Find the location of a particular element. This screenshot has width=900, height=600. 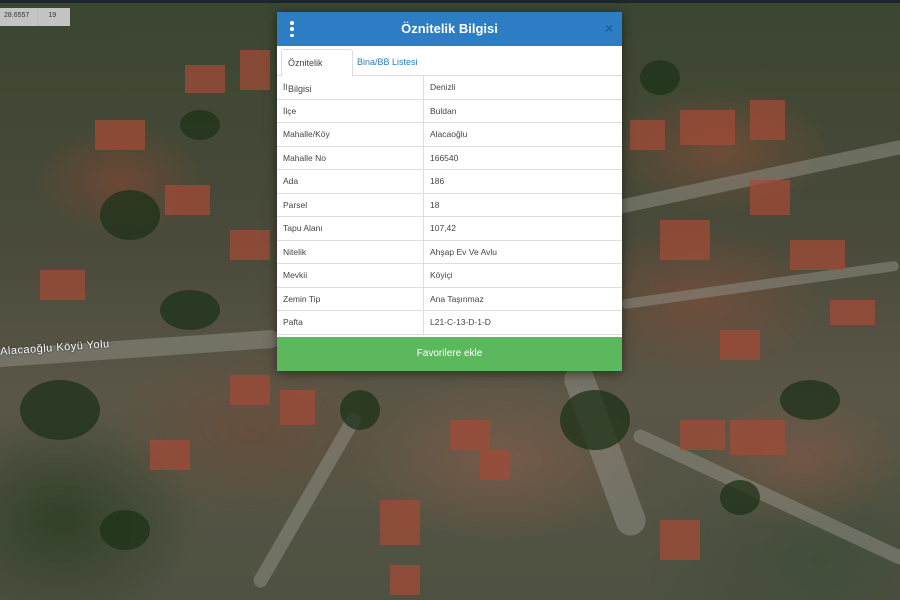

table-row: Pafta L21-C-13-D-1-D is located at coordinates (449, 322).